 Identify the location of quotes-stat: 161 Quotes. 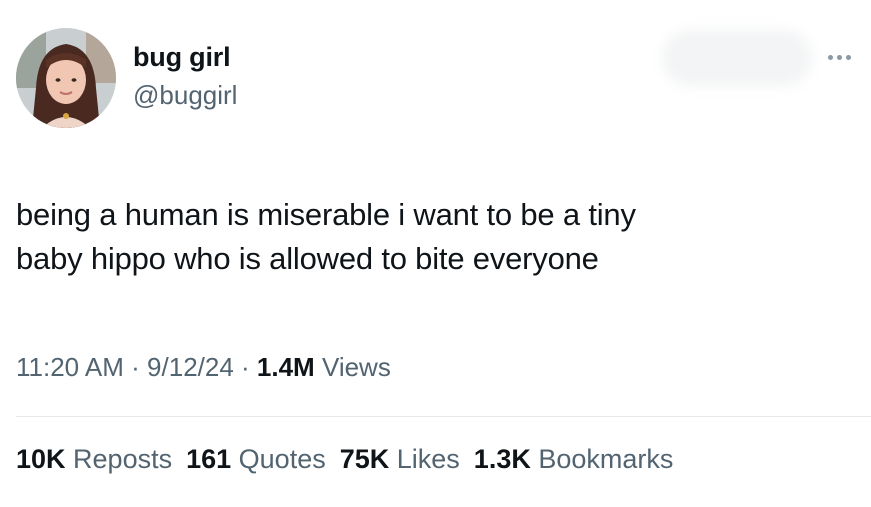
(256, 459).